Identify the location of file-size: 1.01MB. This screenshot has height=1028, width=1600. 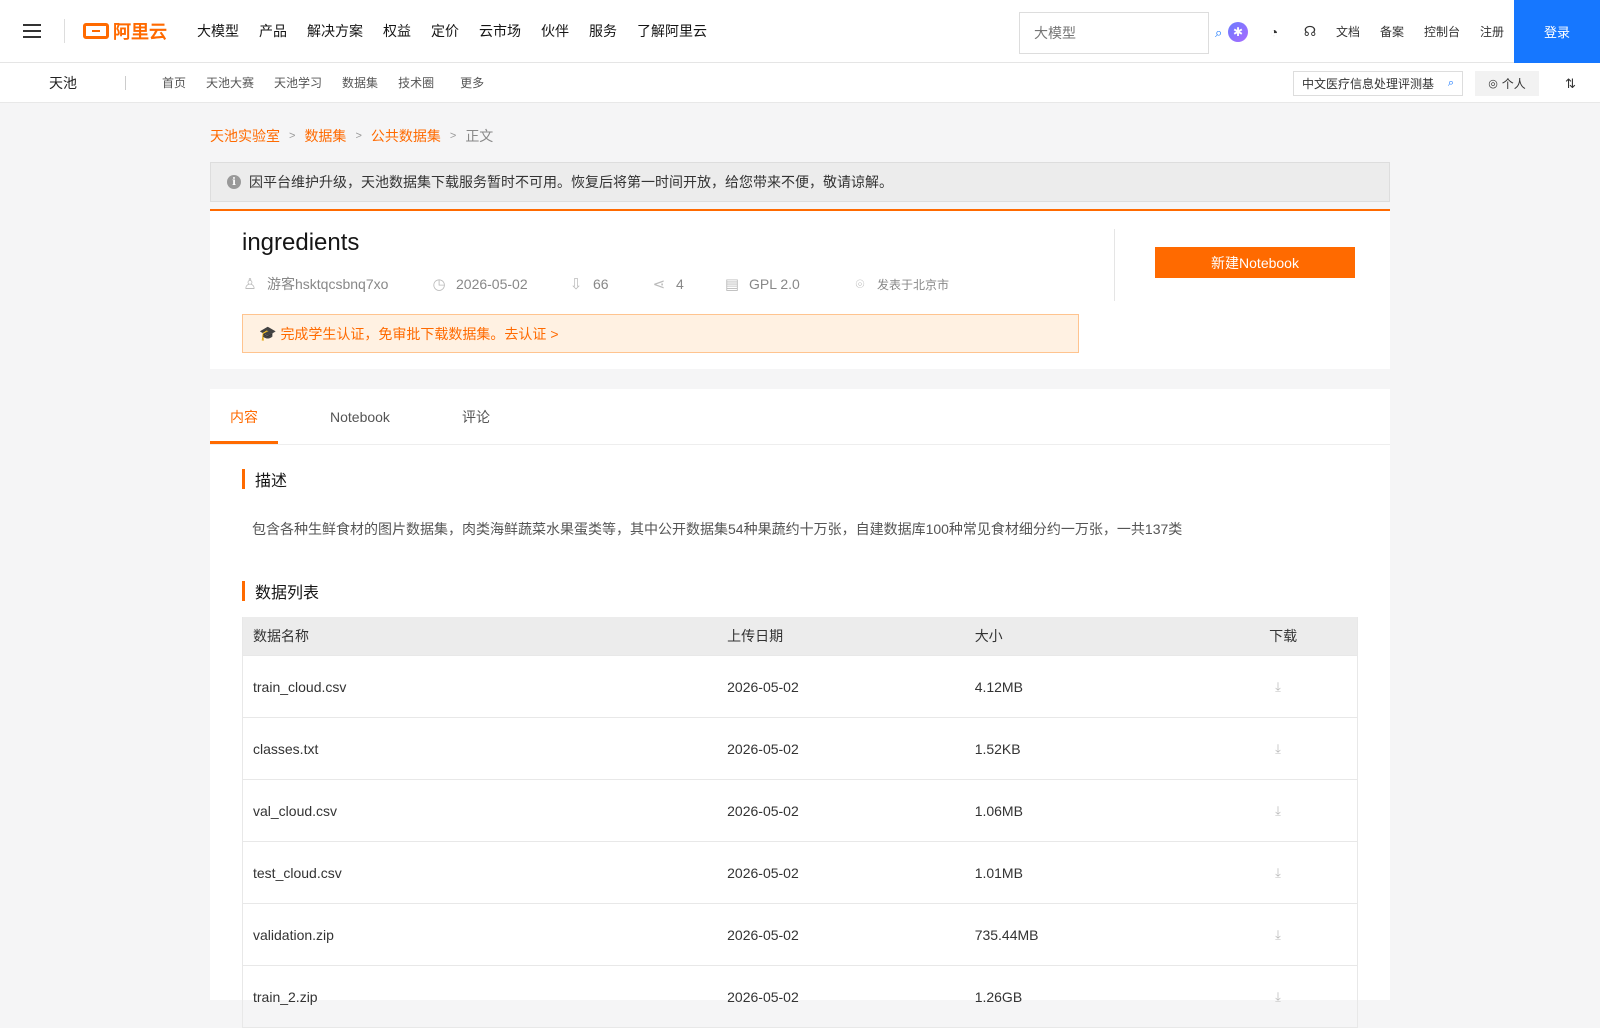
(998, 872).